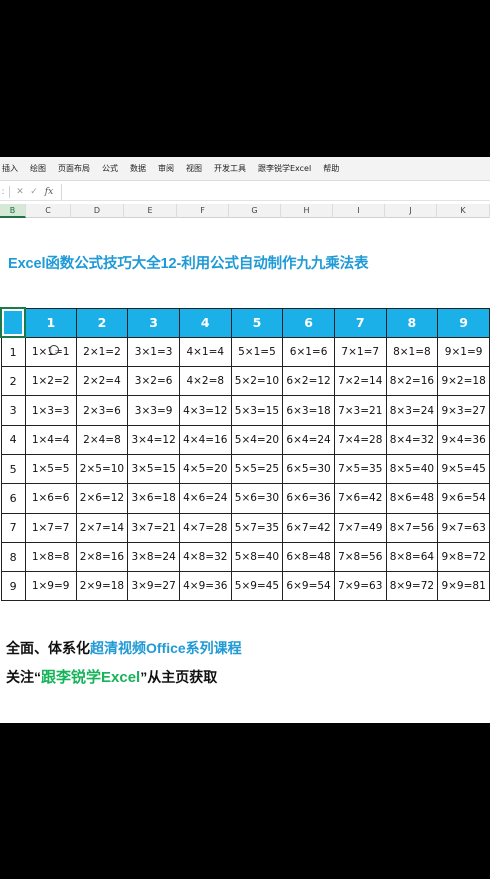 Image resolution: width=490 pixels, height=879 pixels. I want to click on table-cell: 1×6=6, so click(50, 498).